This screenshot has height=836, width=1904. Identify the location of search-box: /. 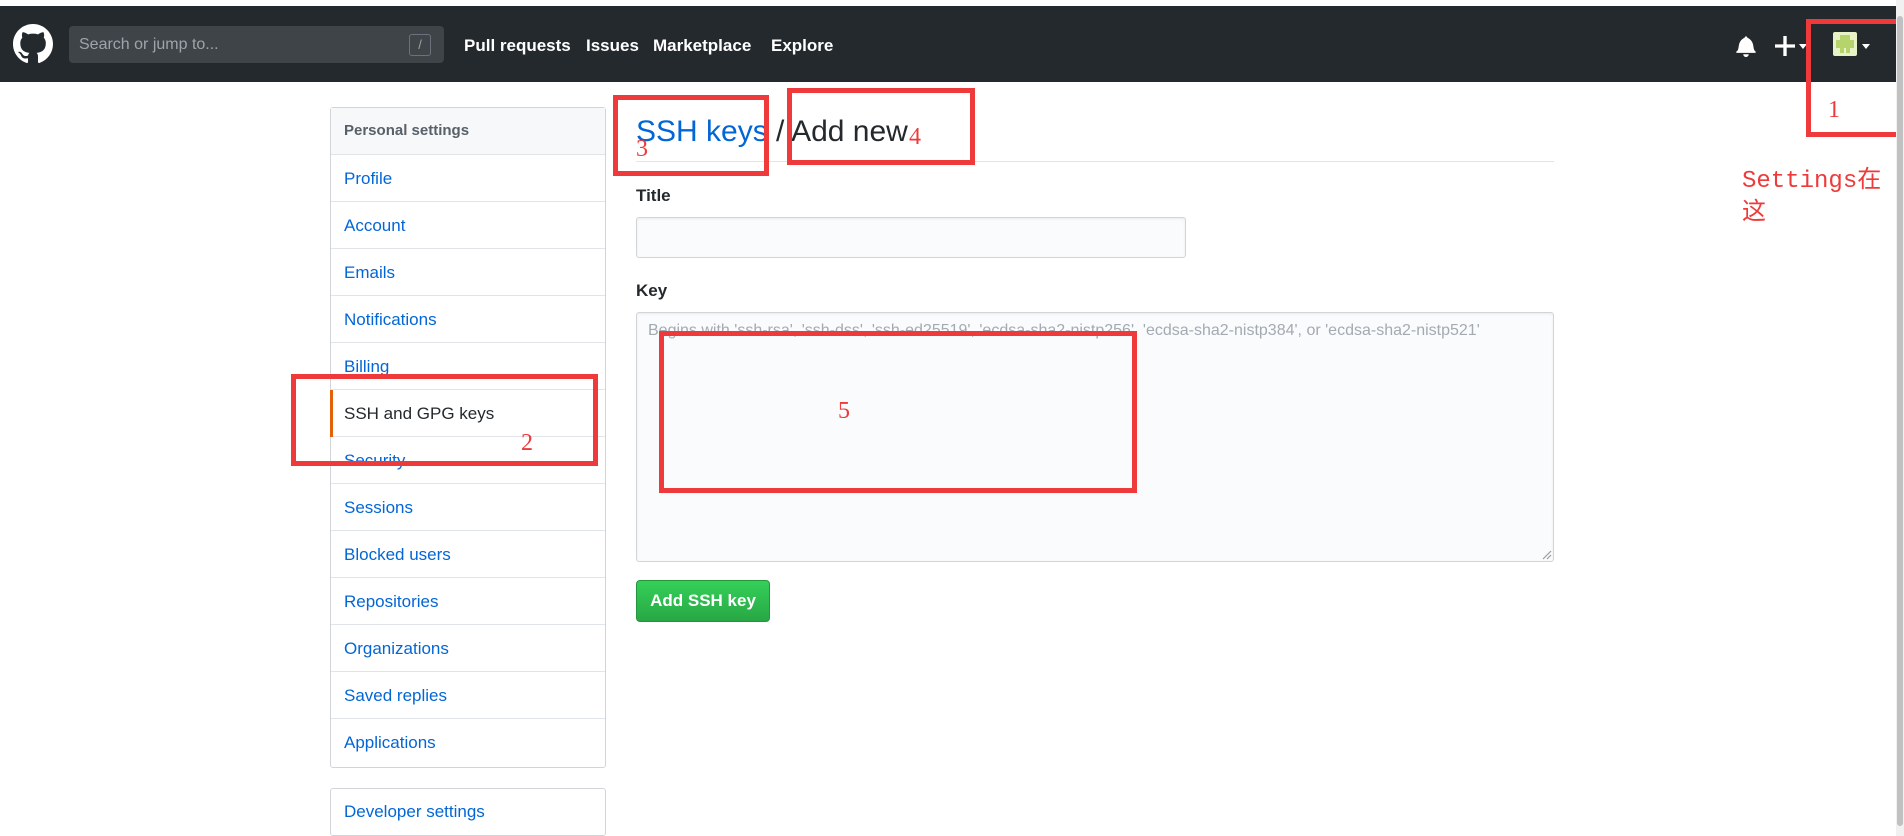
(256, 44).